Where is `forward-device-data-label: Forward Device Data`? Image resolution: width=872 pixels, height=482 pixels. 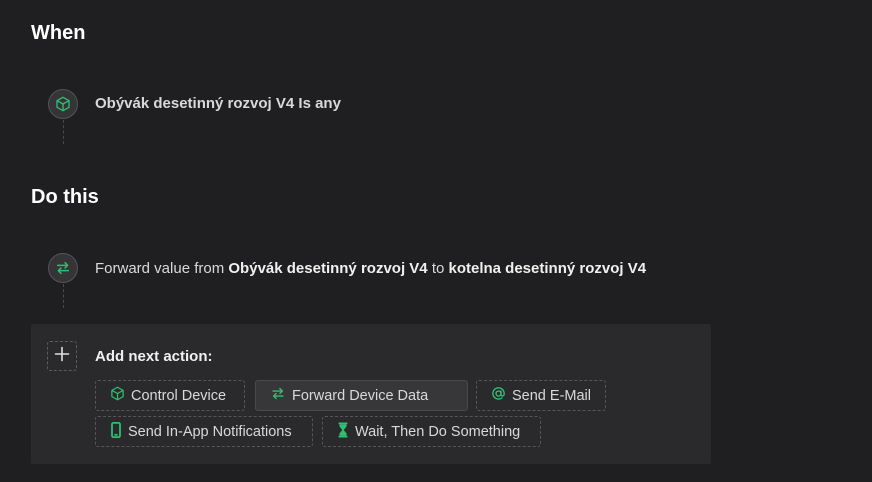 forward-device-data-label: Forward Device Data is located at coordinates (360, 395).